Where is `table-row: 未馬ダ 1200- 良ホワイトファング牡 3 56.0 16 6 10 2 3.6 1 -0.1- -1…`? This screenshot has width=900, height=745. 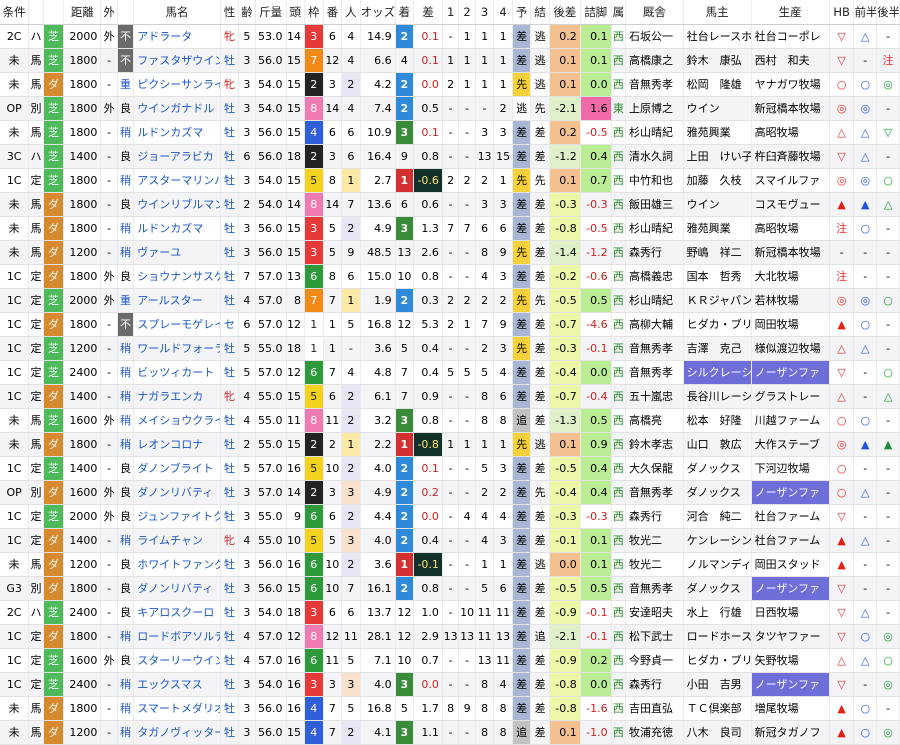 table-row: 未馬ダ 1200- 良ホワイトファング牡 3 56.0 16 6 10 2 3.6 1 -0.1- -1… is located at coordinates (450, 564).